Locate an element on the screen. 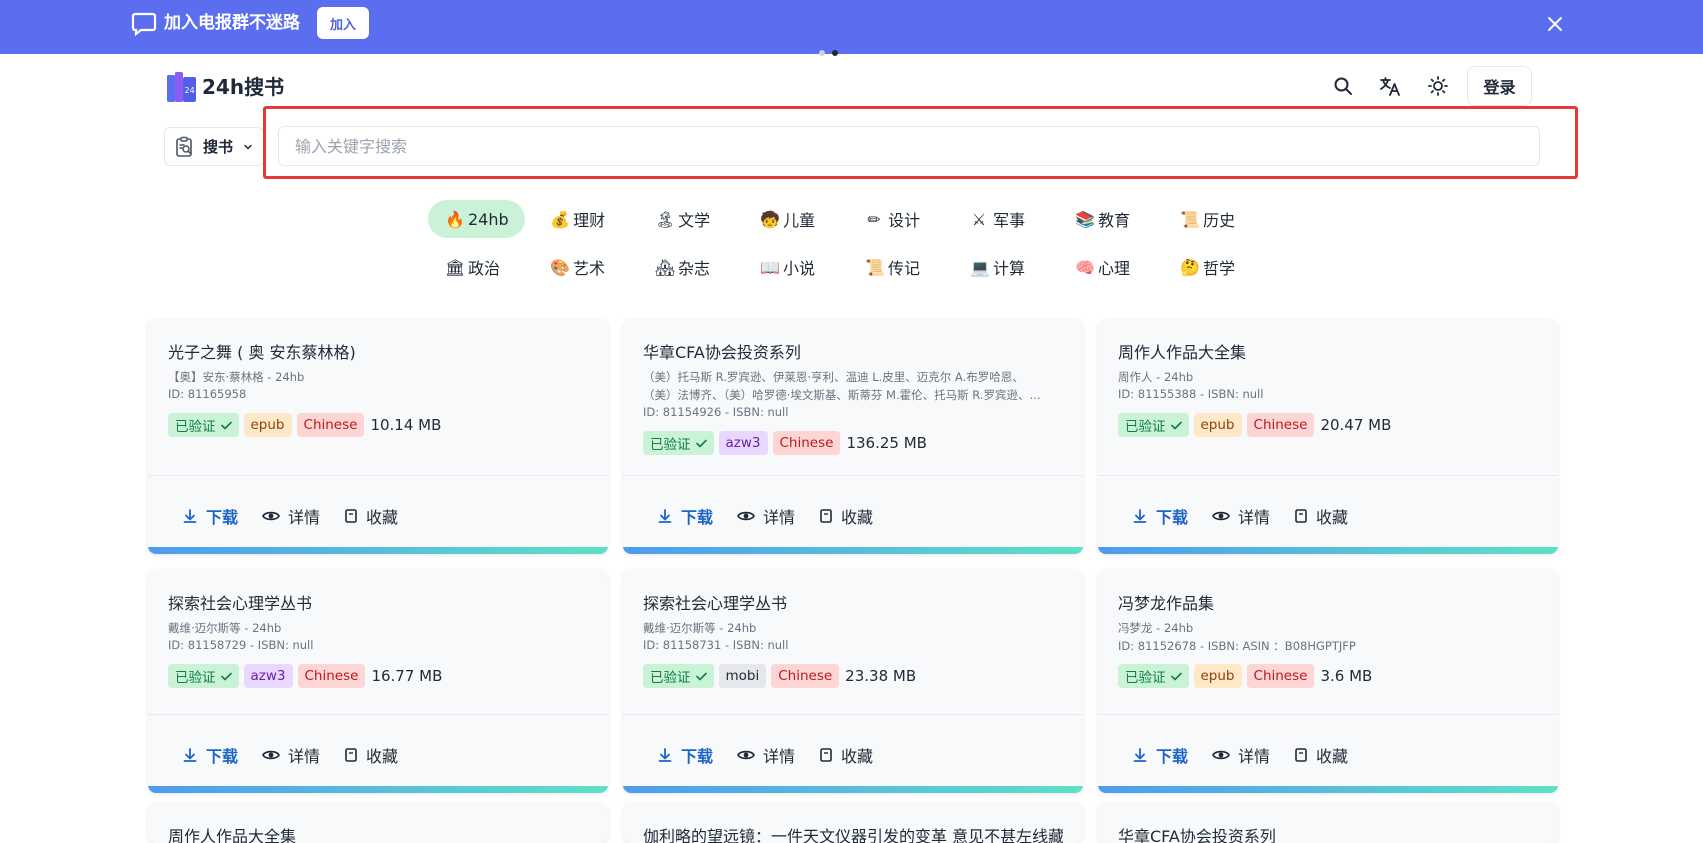 This screenshot has height=843, width=1703. search-type-select: 搜书 is located at coordinates (214, 146).